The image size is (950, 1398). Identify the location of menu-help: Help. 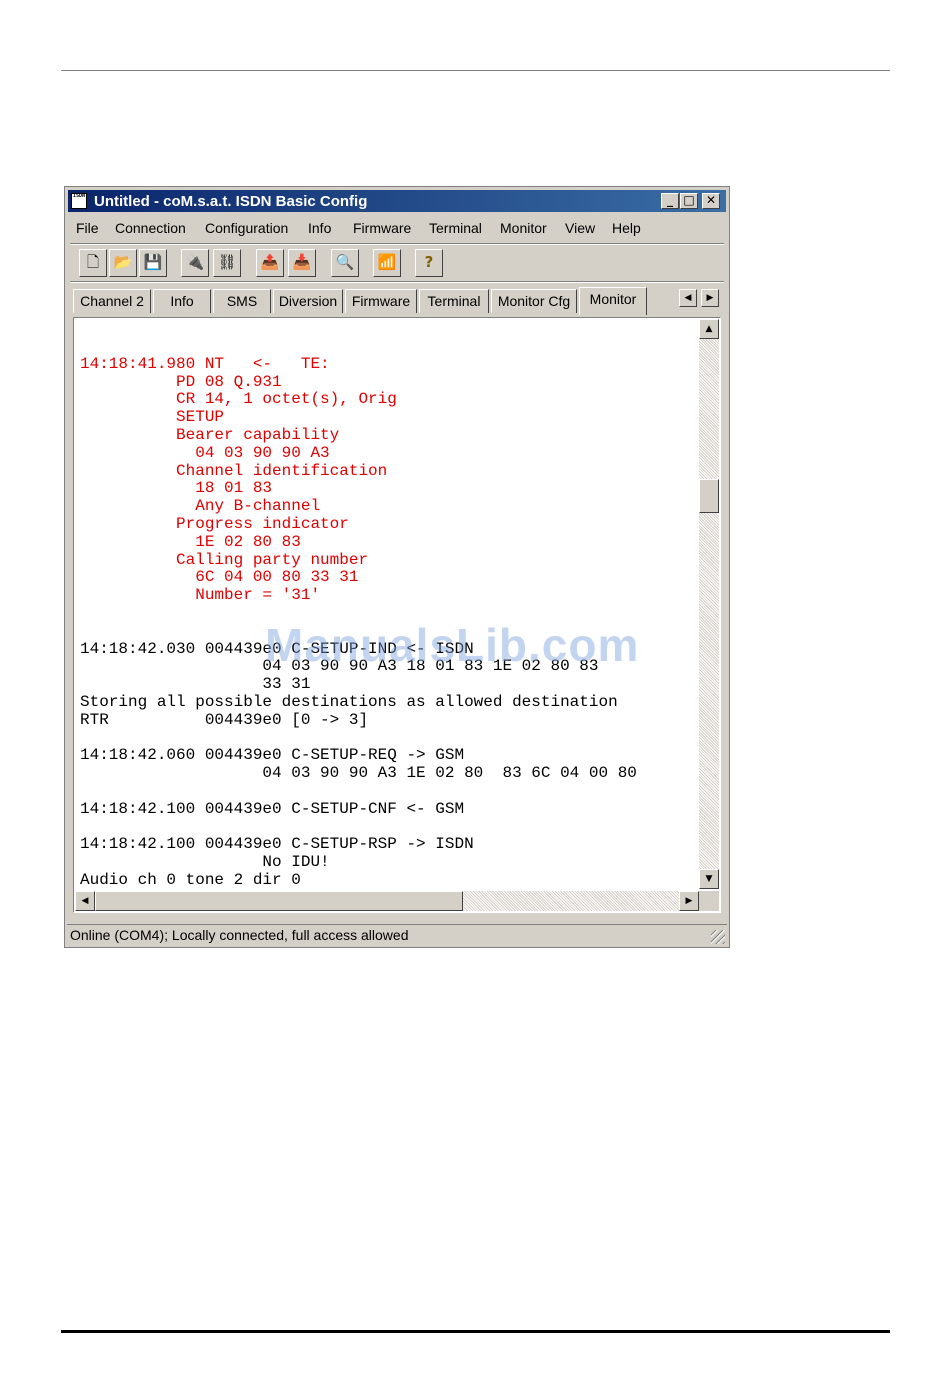
(626, 228).